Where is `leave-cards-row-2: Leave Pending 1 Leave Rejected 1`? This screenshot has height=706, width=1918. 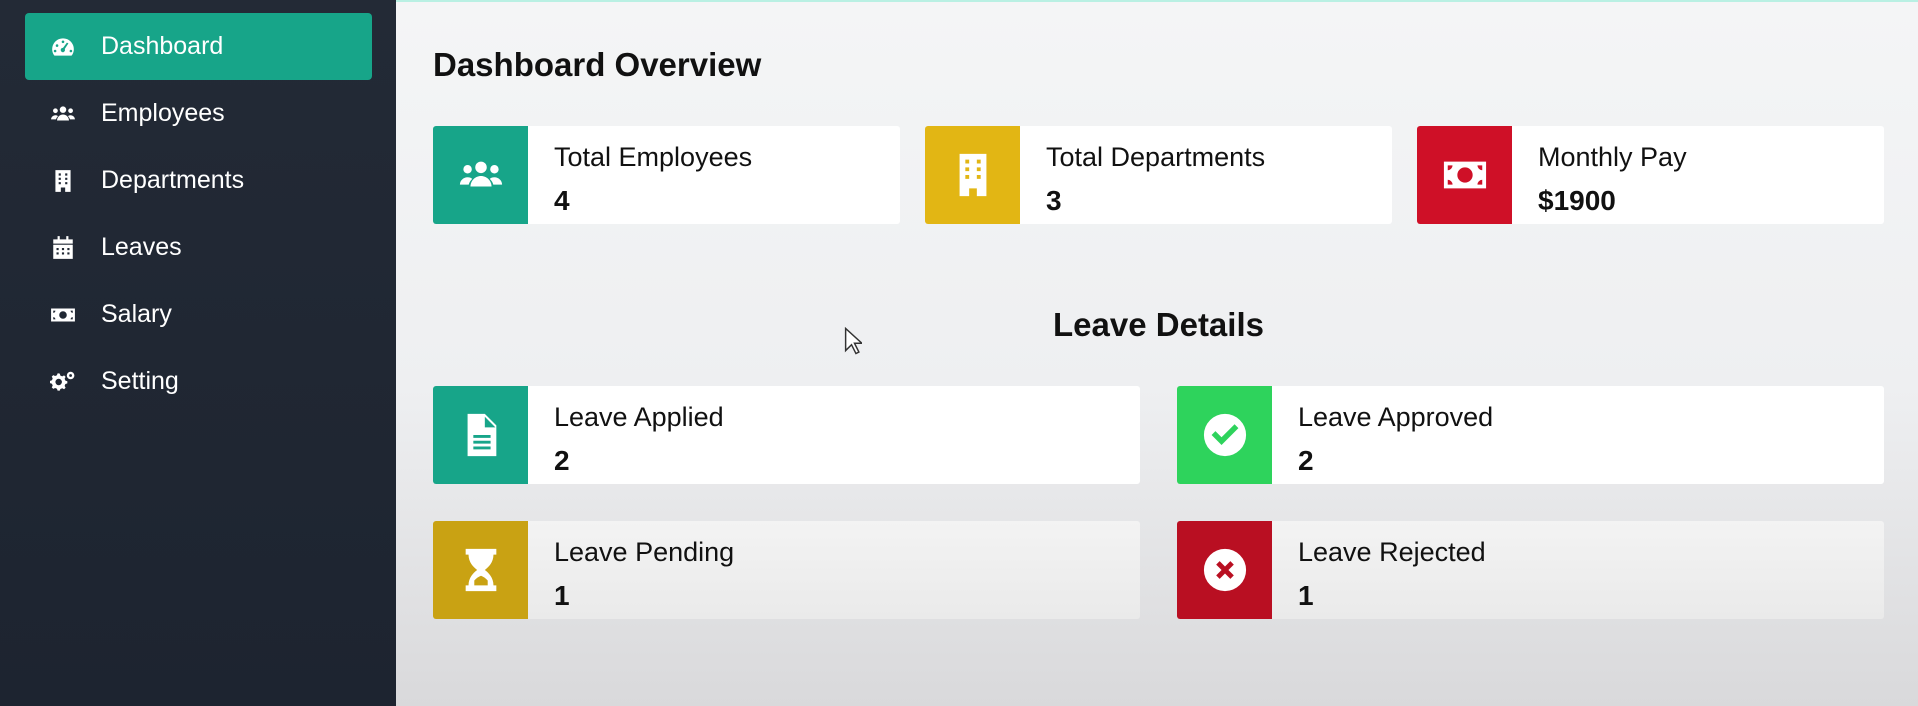 leave-cards-row-2: Leave Pending 1 Leave Rejected 1 is located at coordinates (1158, 570).